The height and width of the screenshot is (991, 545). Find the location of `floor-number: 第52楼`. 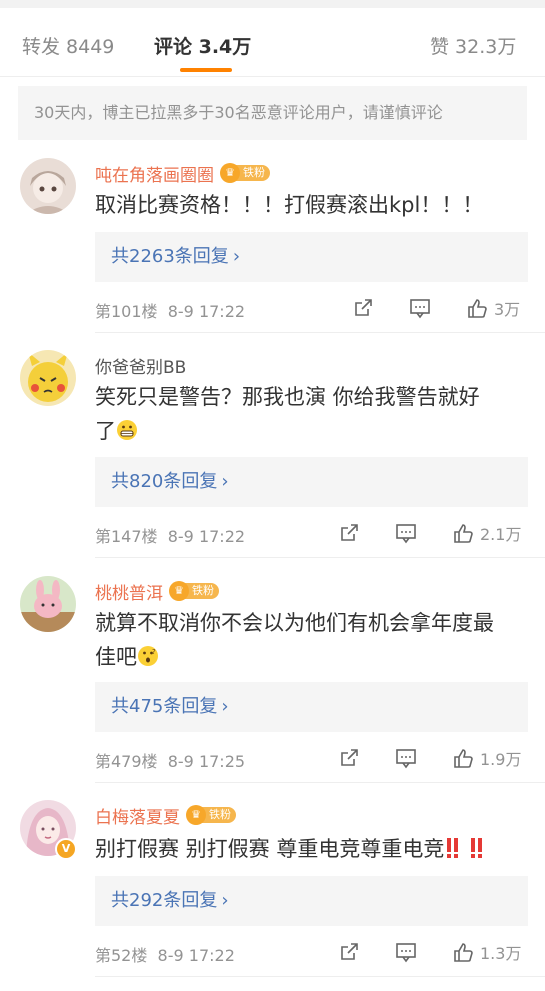

floor-number: 第52楼 is located at coordinates (121, 955).